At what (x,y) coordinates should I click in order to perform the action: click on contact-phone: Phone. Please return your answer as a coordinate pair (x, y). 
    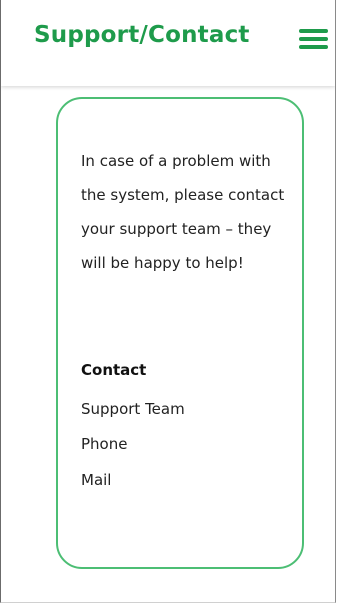
    Looking at the image, I should click on (104, 444).